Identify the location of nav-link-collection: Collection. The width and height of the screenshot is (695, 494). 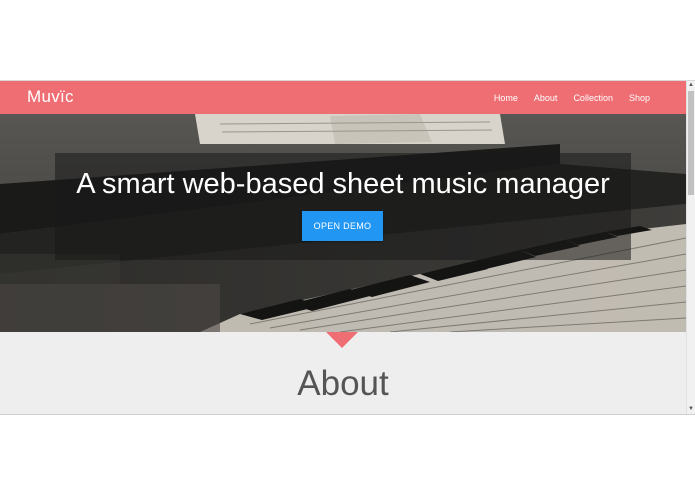
(593, 98).